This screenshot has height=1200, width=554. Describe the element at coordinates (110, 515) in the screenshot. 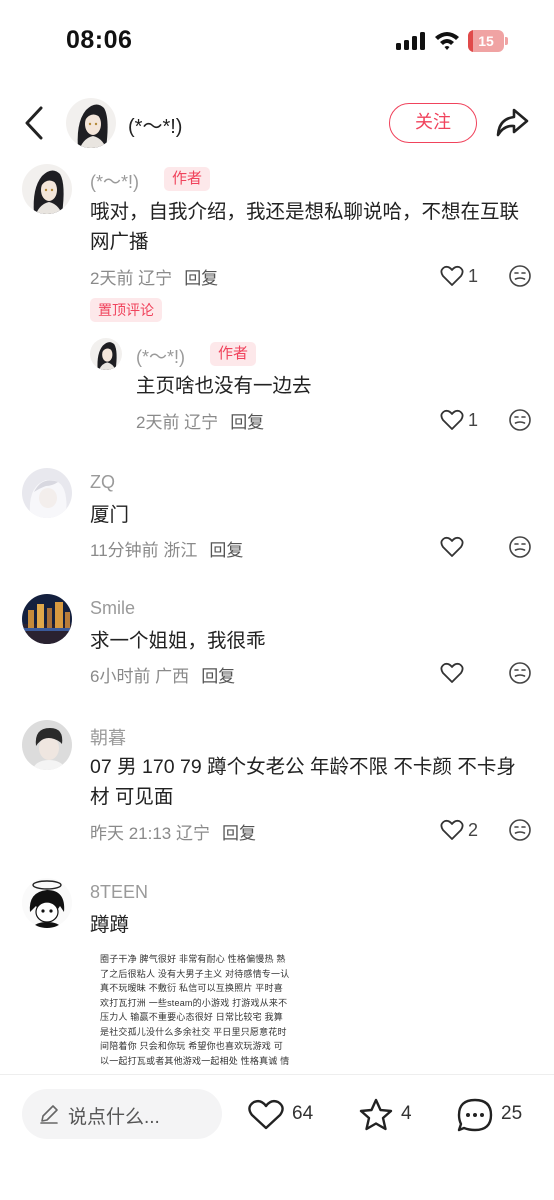

I see `comment-text: 厦门` at that location.